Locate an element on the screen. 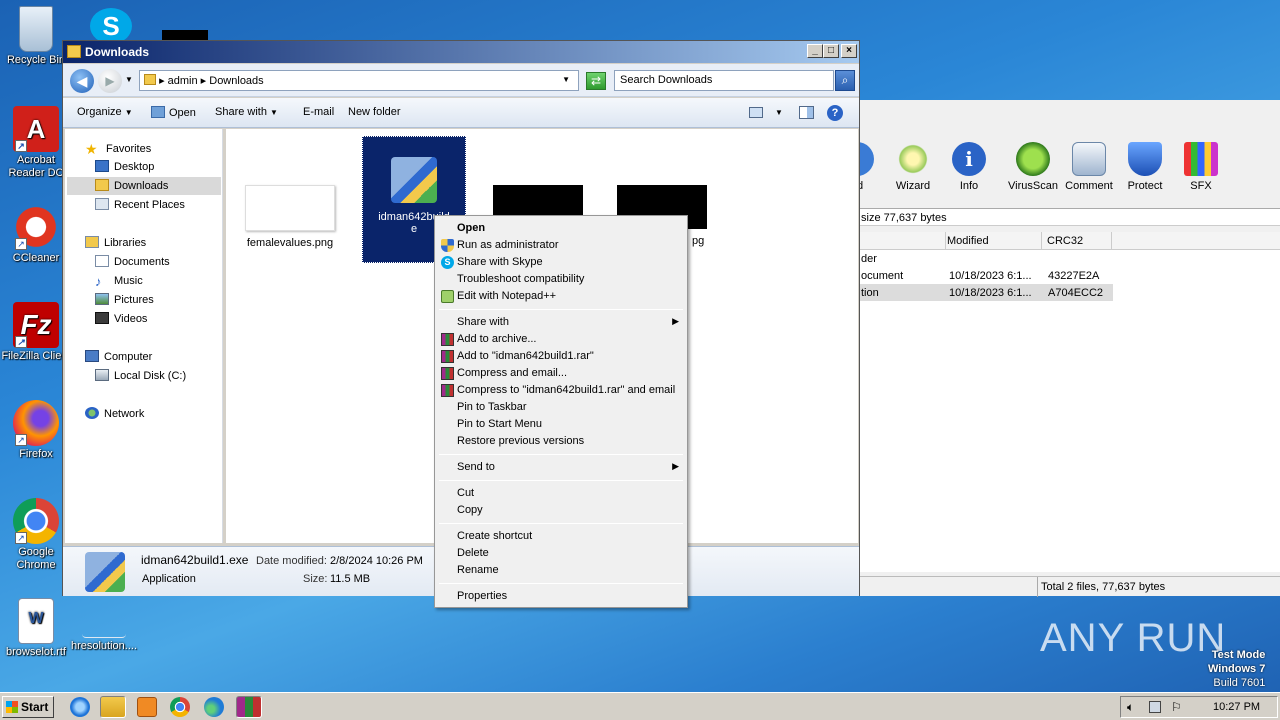  edge-taskbar-icon is located at coordinates (214, 707).